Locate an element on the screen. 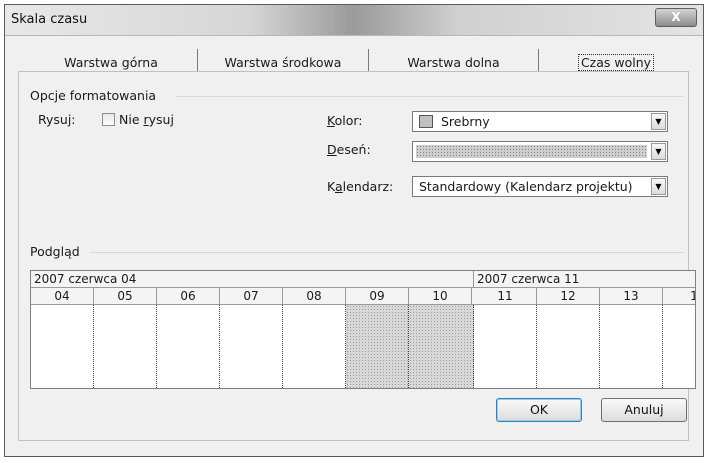 The image size is (710, 463). window-title: Skala czasu is located at coordinates (49, 19).